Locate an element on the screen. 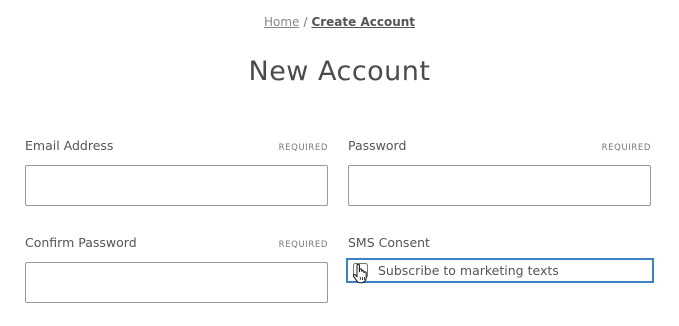 This screenshot has height=326, width=679. email-input is located at coordinates (176, 185).